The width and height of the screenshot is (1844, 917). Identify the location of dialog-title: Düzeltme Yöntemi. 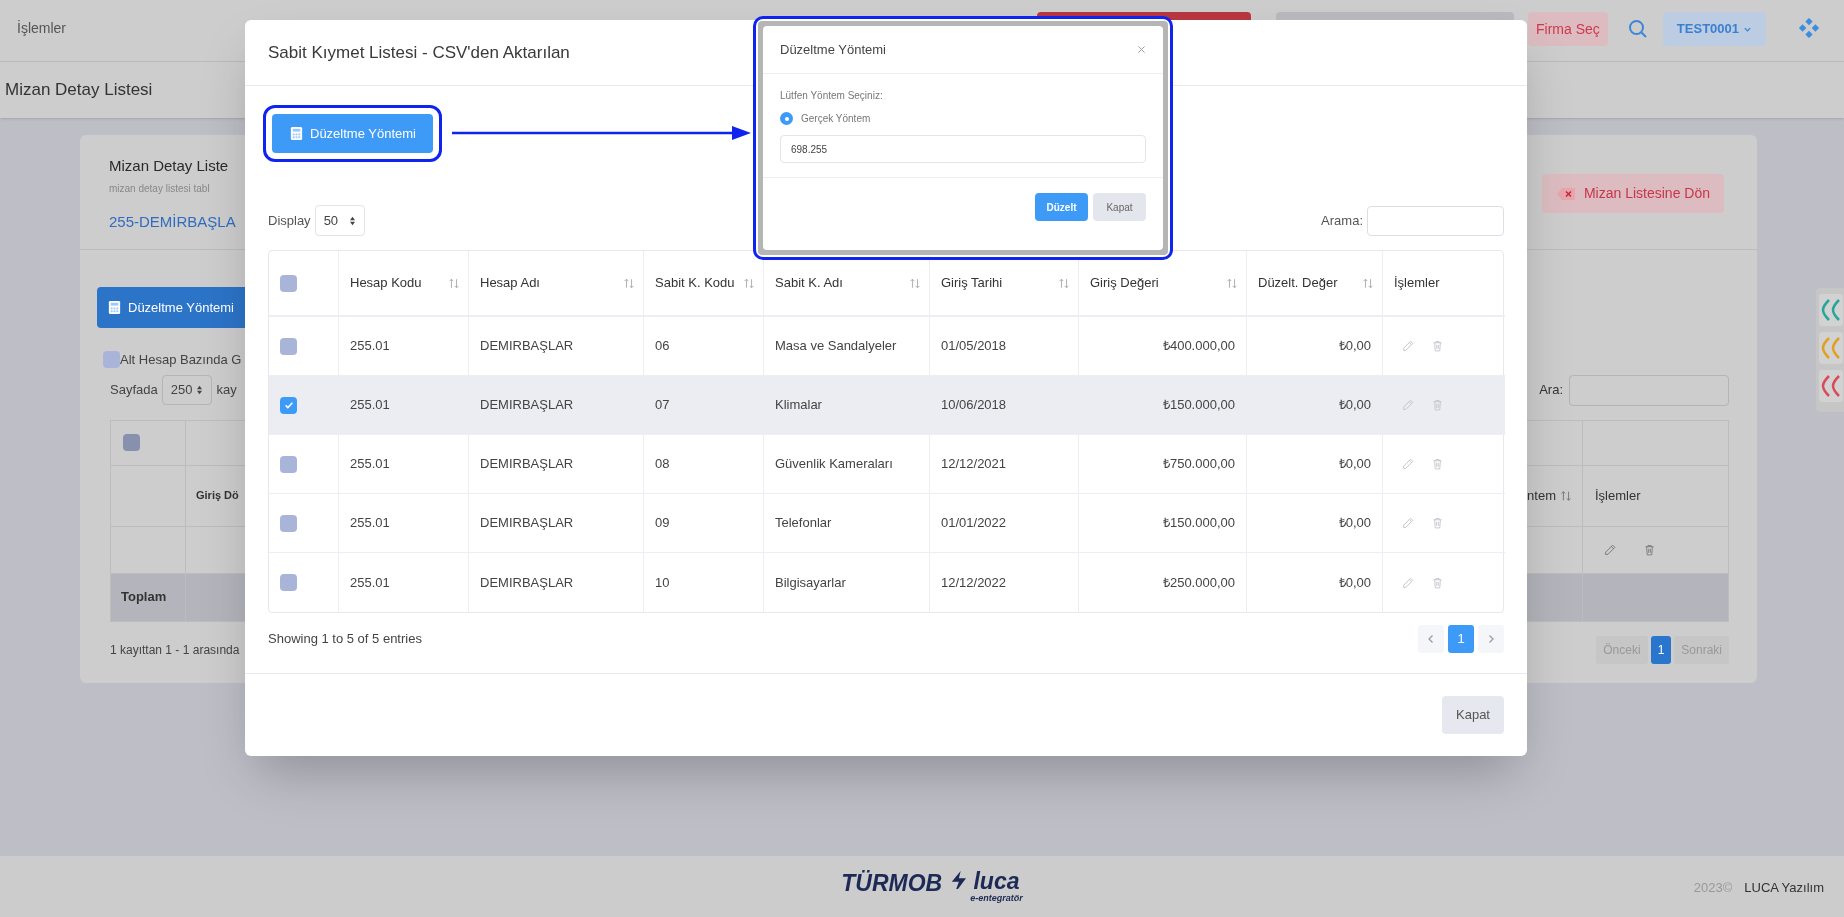
(833, 49).